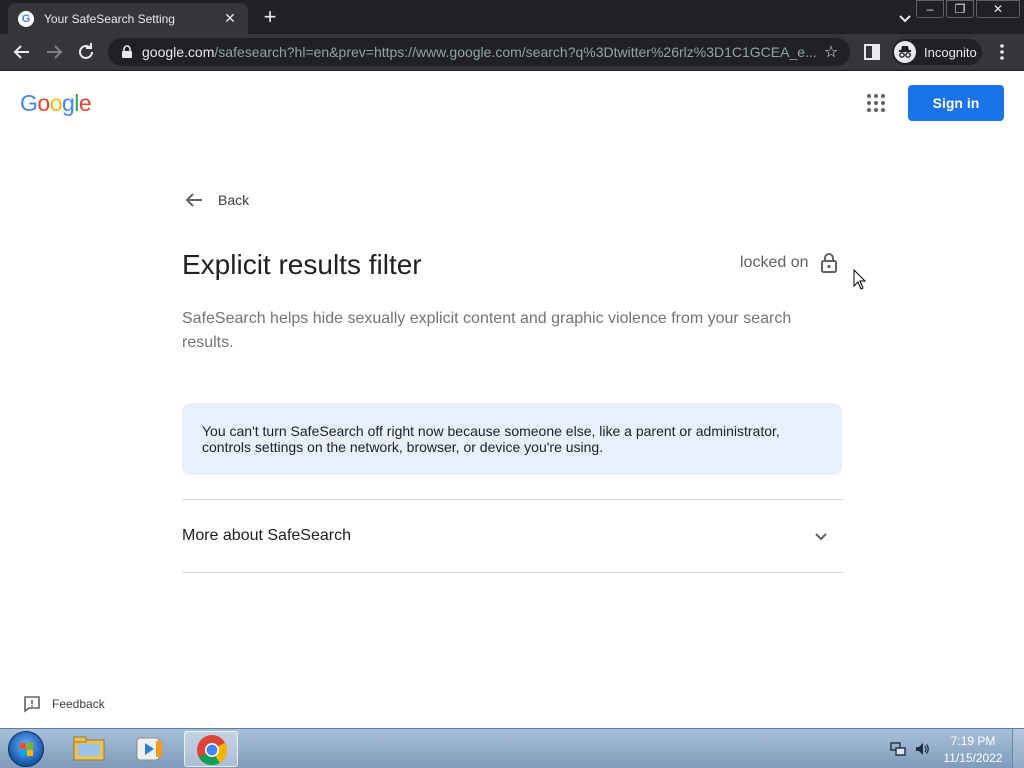 The height and width of the screenshot is (768, 1024). I want to click on mouse-cursor-icon, so click(860, 279).